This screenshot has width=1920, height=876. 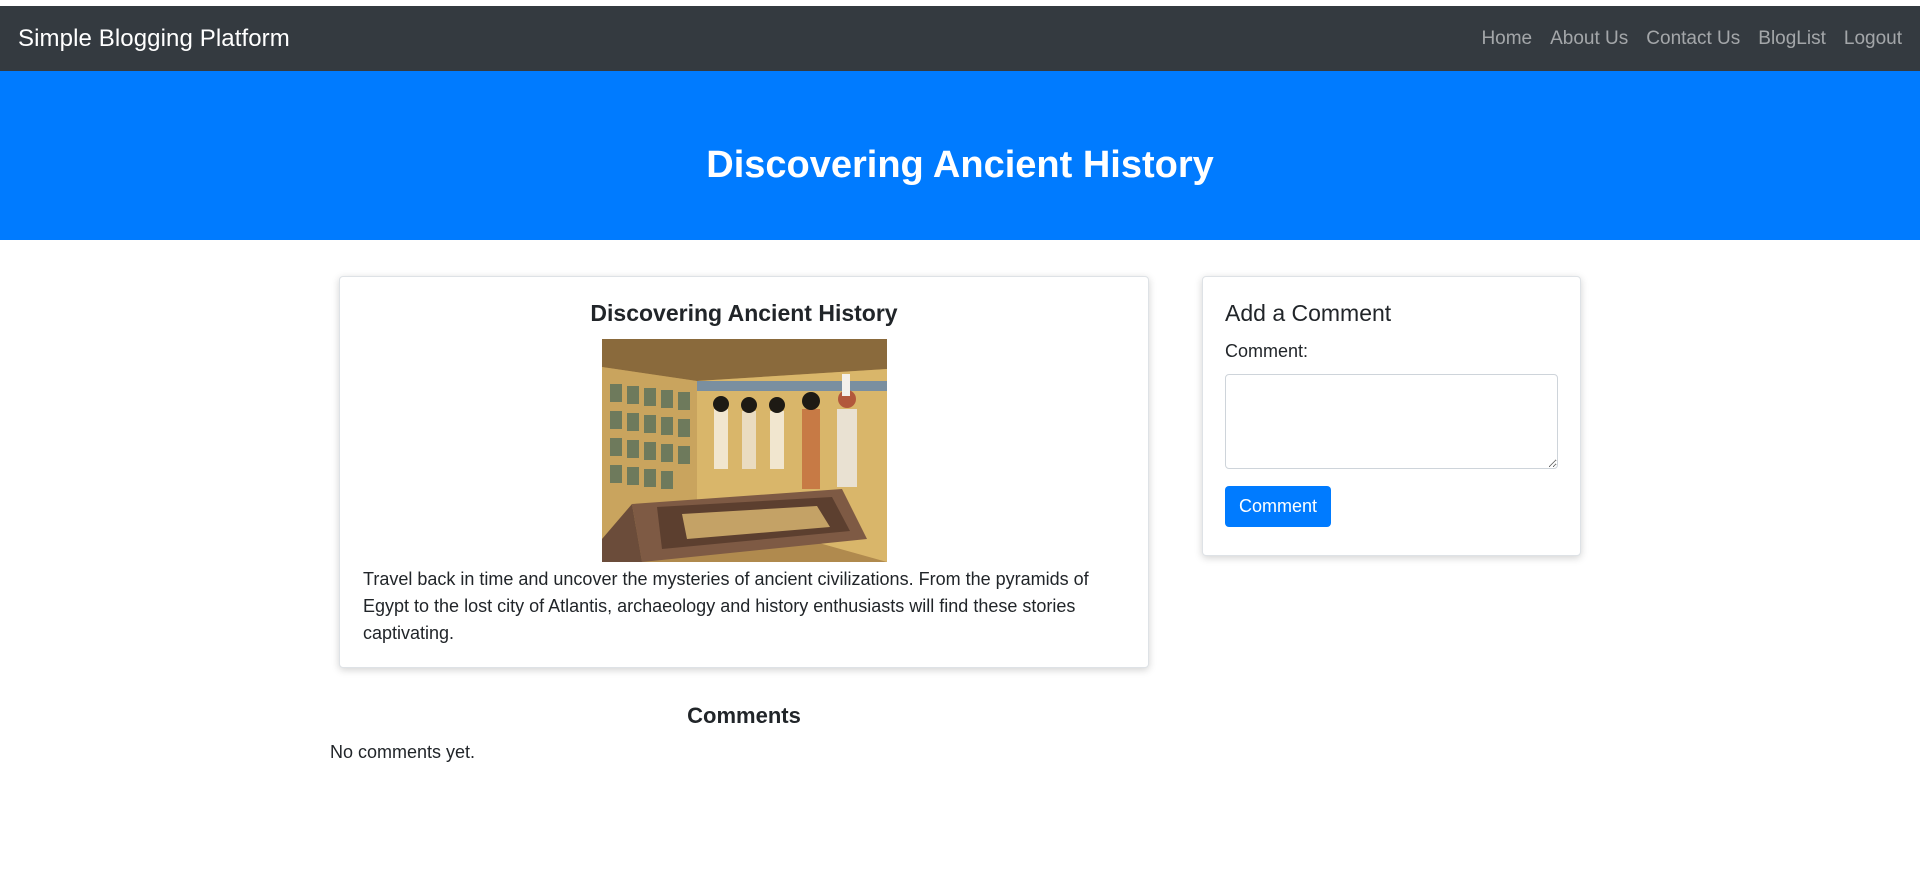 I want to click on nav-links: Home About Us Contact Us BlogList Logout, so click(x=1682, y=39).